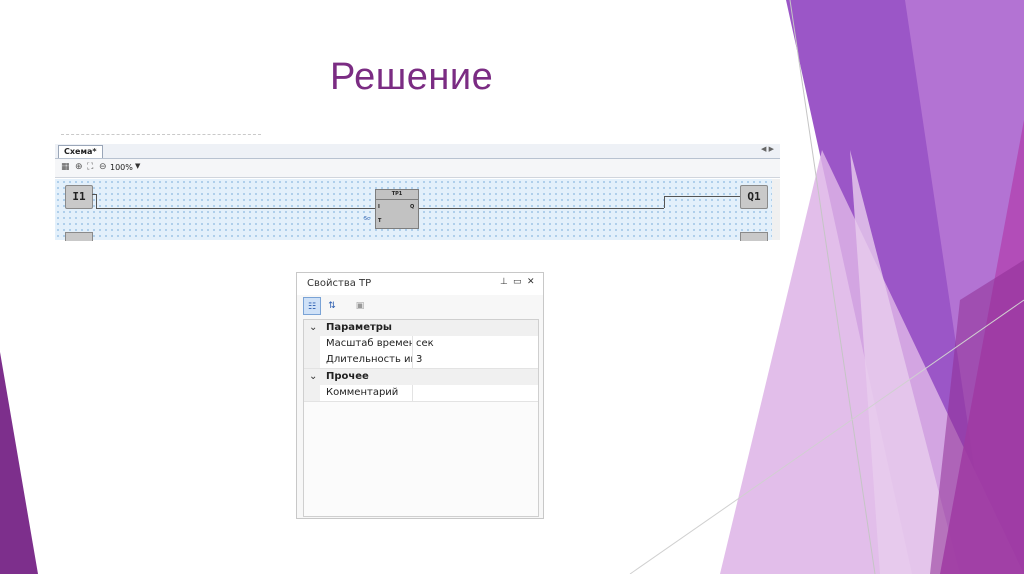  What do you see at coordinates (504, 282) in the screenshot?
I see `pin-icon: ⊥` at bounding box center [504, 282].